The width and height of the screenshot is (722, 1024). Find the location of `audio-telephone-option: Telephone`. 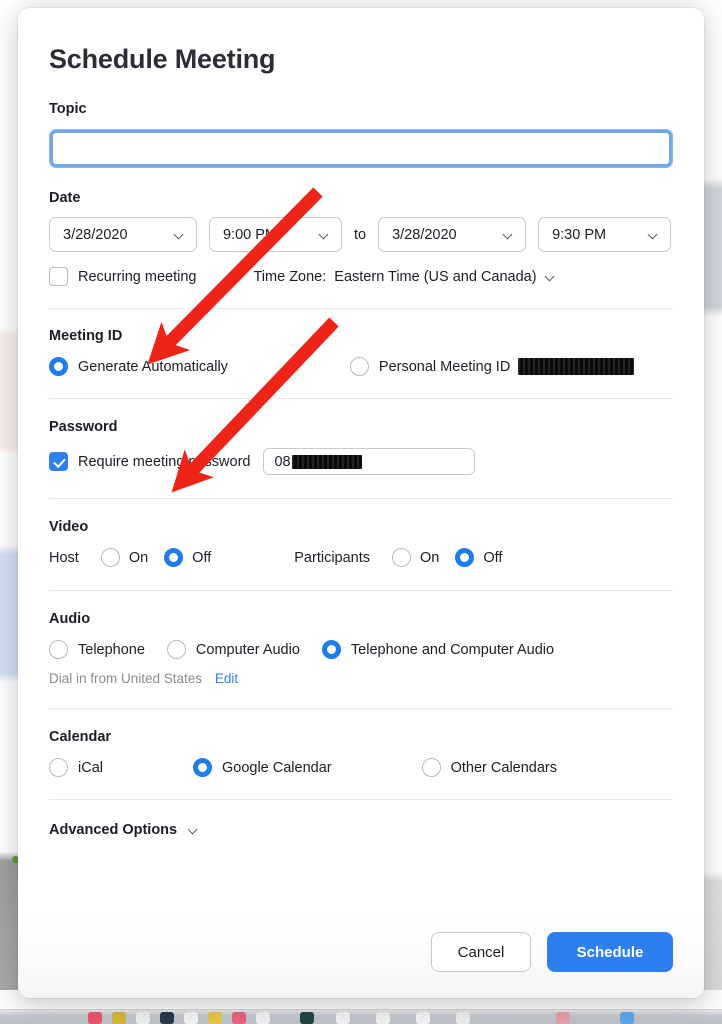

audio-telephone-option: Telephone is located at coordinates (97, 649).